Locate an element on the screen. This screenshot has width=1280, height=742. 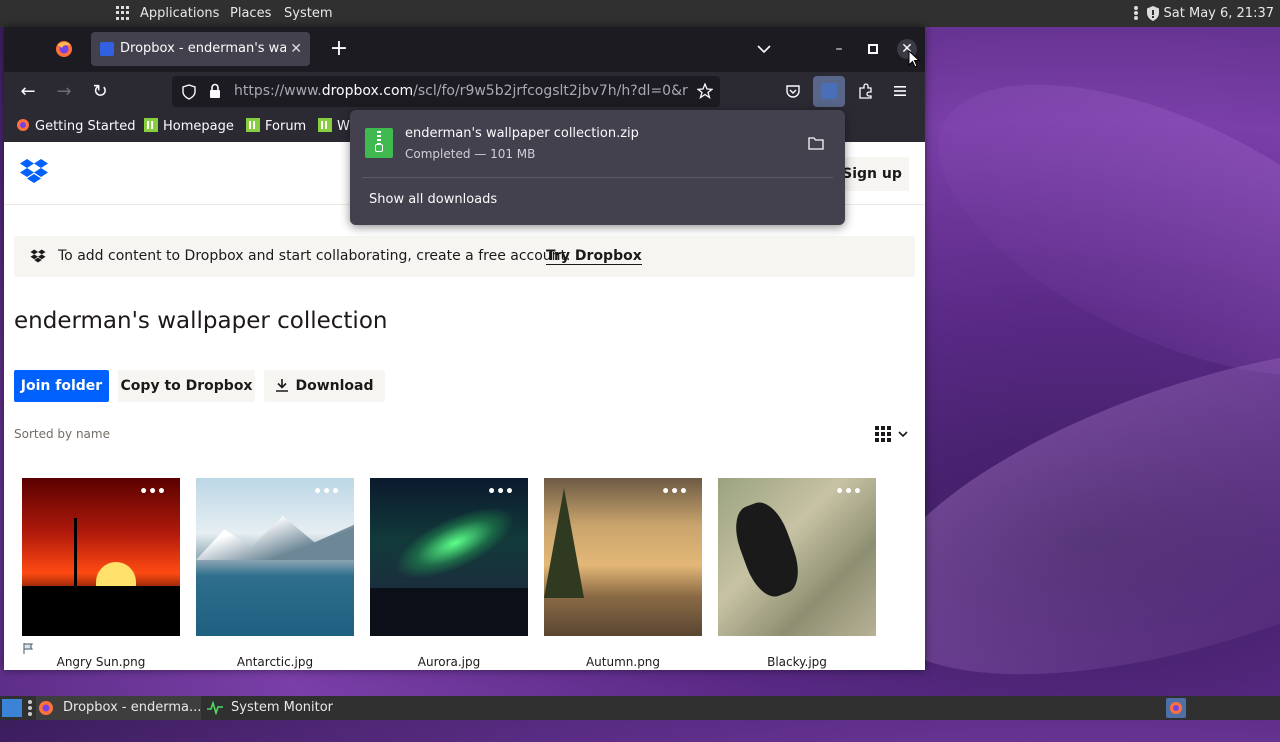
new-tab-button: + is located at coordinates (339, 49).